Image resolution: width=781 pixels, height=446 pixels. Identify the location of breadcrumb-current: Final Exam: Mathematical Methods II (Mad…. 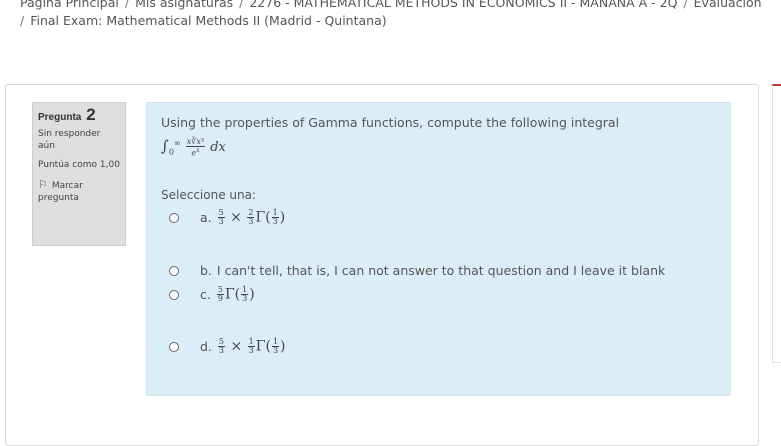
(208, 20).